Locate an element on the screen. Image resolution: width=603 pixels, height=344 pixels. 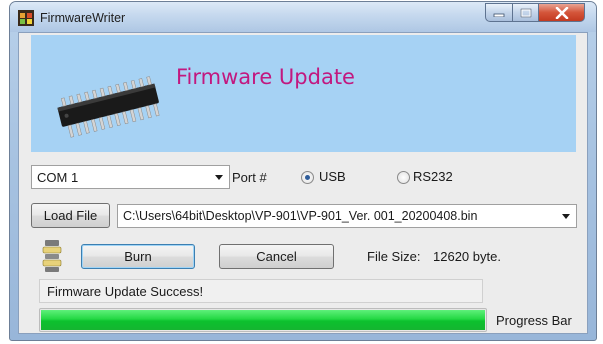
app-icon is located at coordinates (26, 18).